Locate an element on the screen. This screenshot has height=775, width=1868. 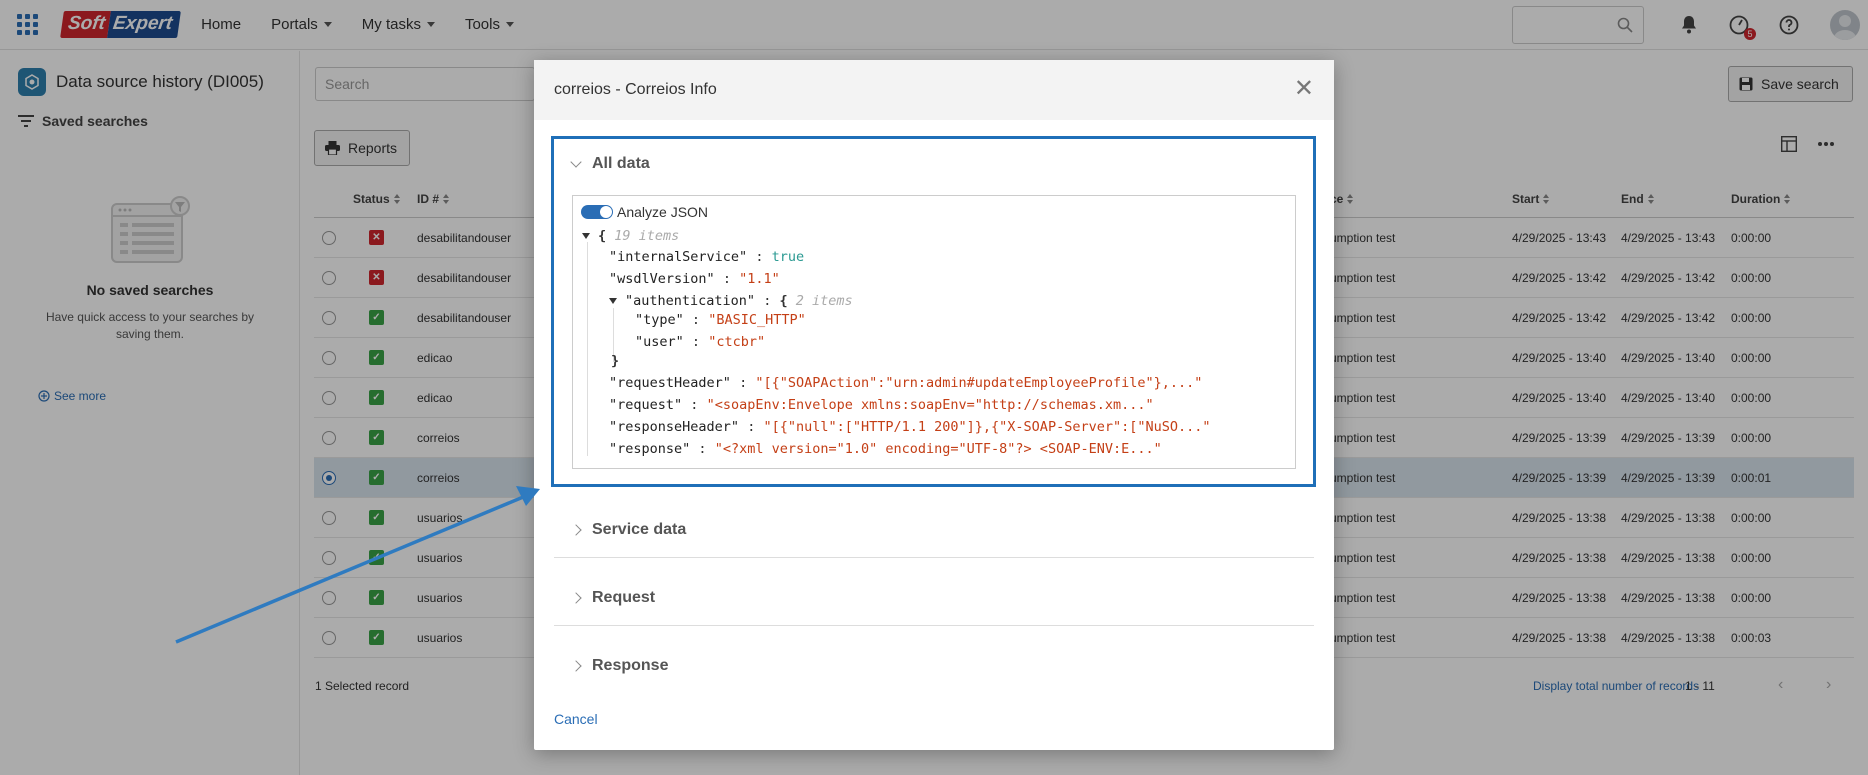
modal-title: correios - Correios Info is located at coordinates (635, 89).